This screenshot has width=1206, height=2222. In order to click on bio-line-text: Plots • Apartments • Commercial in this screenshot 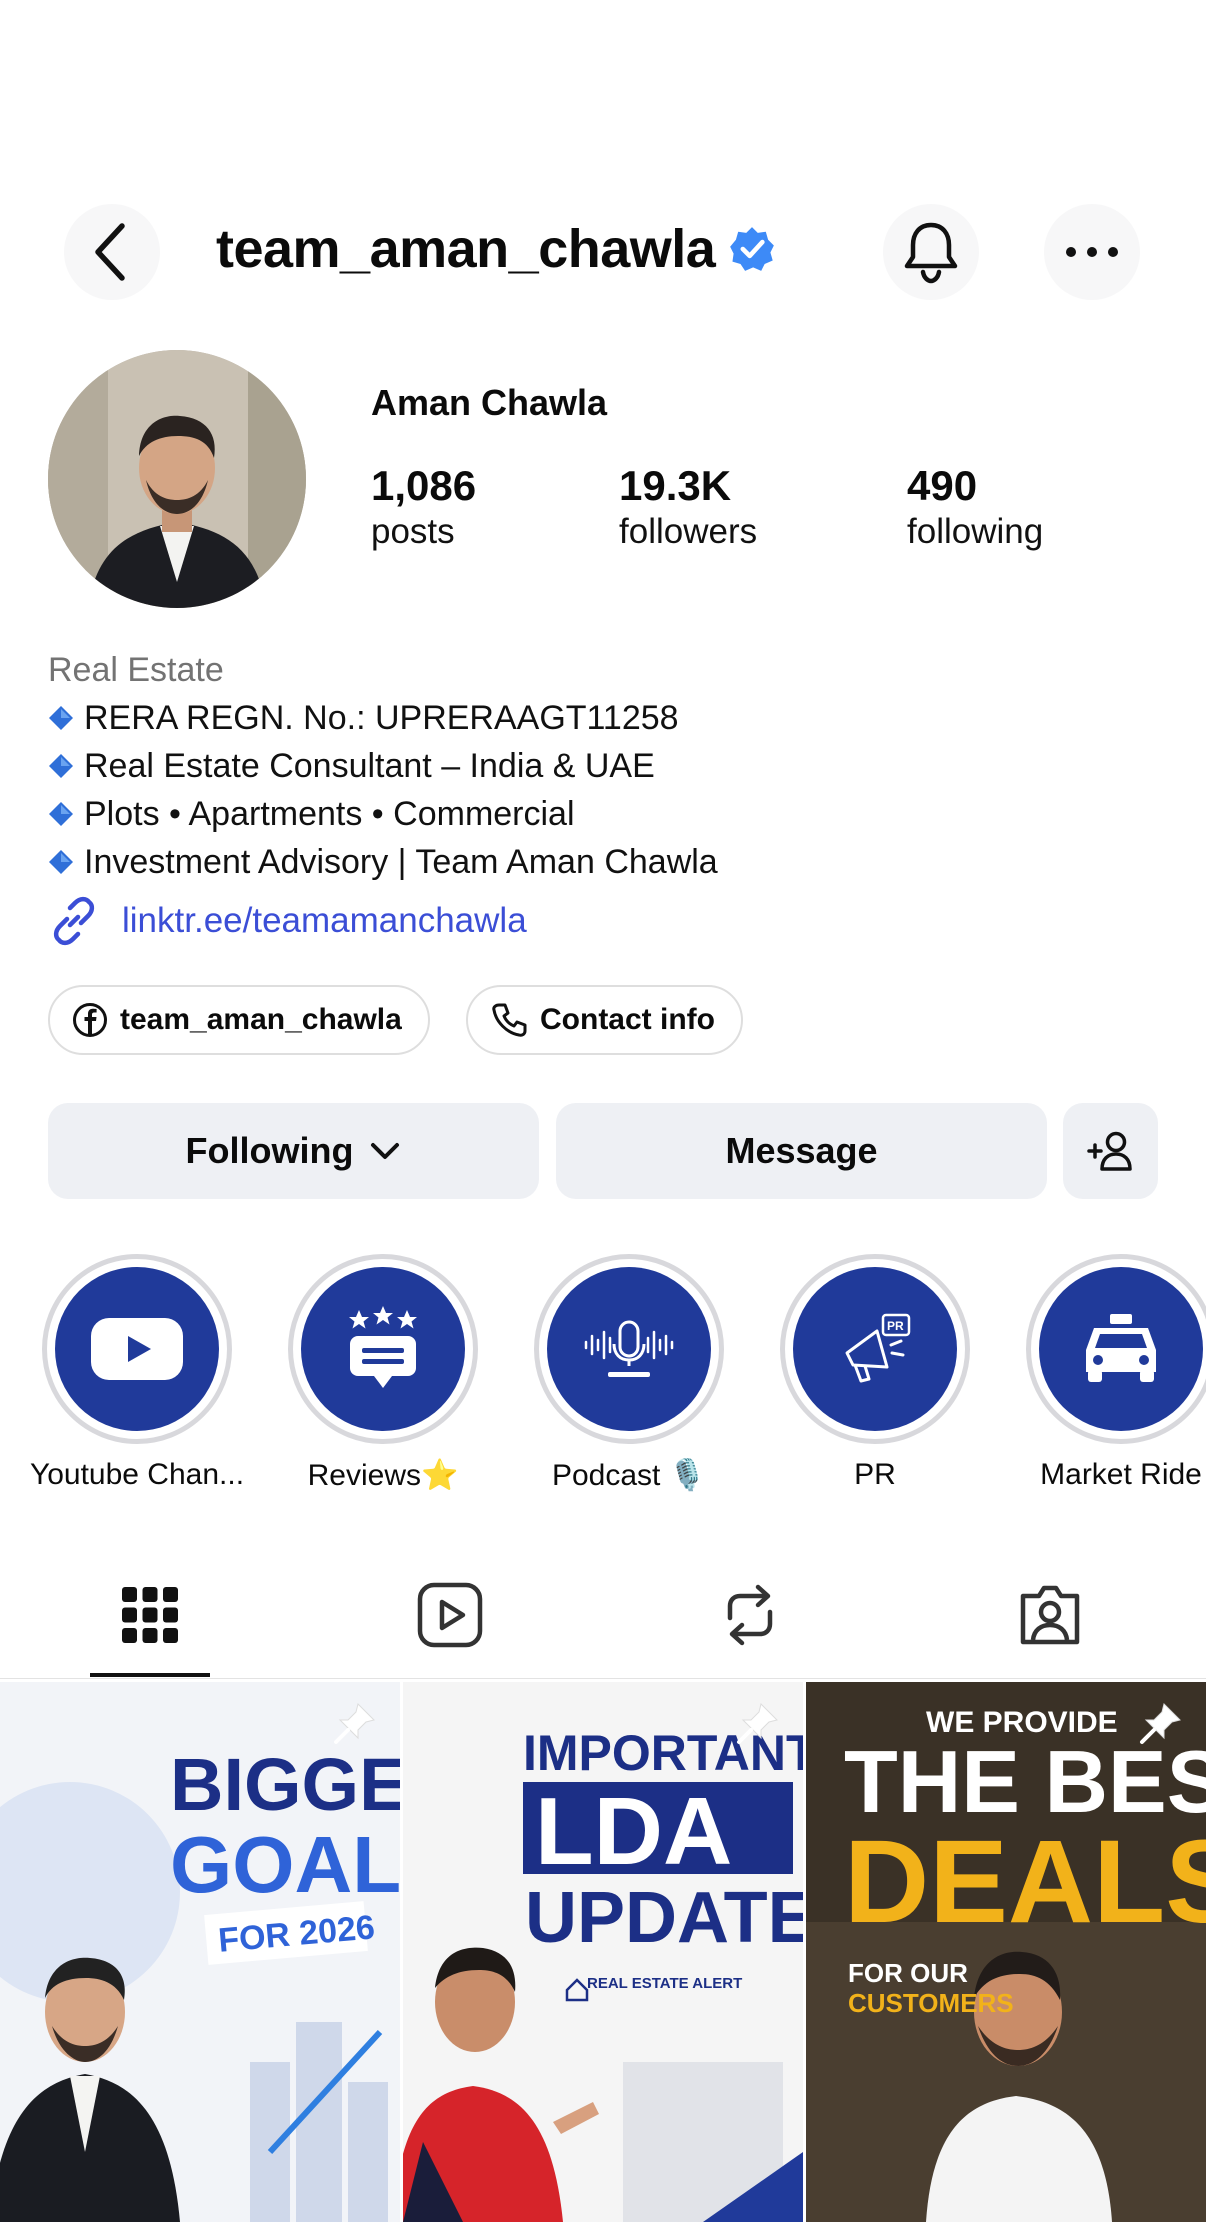, I will do `click(329, 814)`.